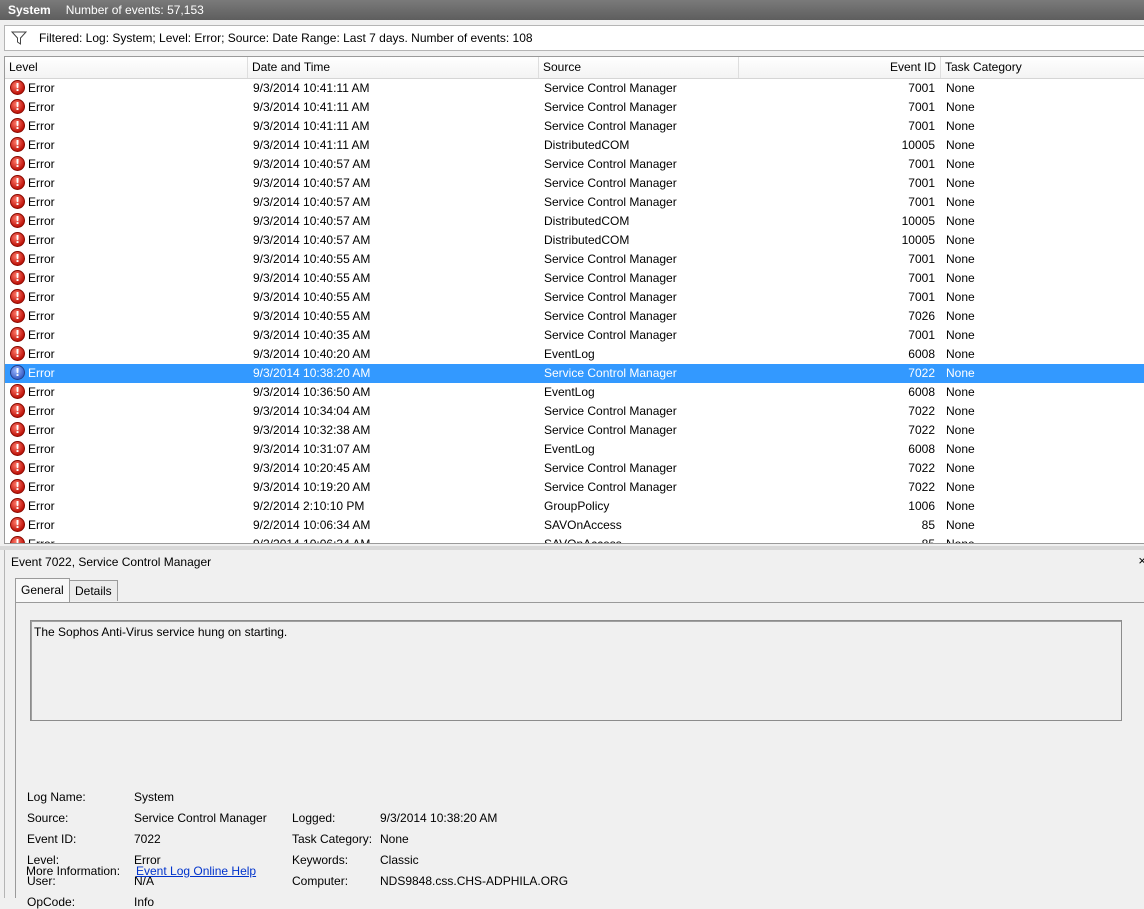 This screenshot has height=909, width=1144. What do you see at coordinates (569, 392) in the screenshot?
I see `cell-source: EventLog` at bounding box center [569, 392].